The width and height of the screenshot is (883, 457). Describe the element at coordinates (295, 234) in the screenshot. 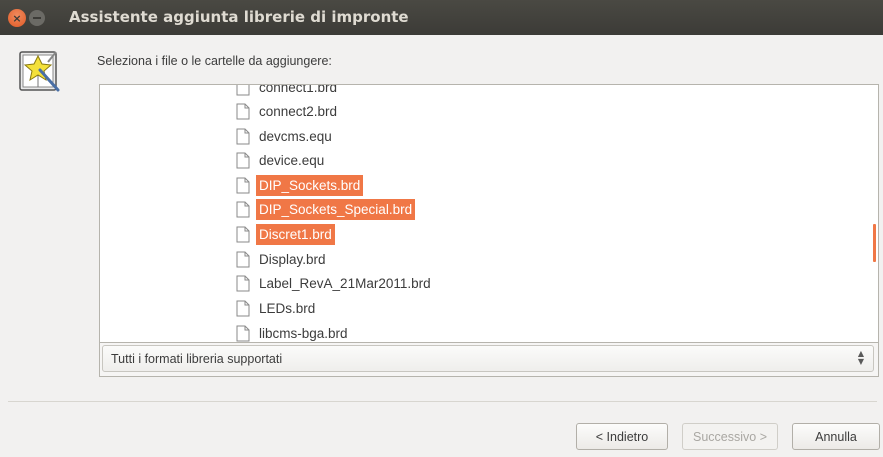

I see `file-name: Discret1.brd` at that location.